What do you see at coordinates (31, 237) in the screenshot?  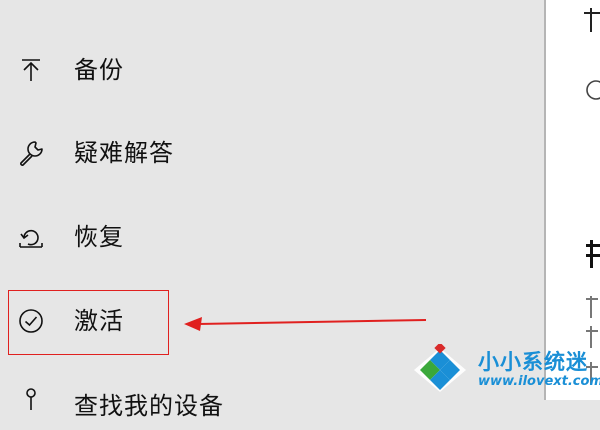 I see `recovery-icon` at bounding box center [31, 237].